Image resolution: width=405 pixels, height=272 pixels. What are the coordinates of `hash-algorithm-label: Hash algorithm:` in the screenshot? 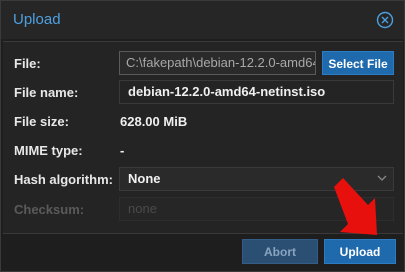 It's located at (63, 179).